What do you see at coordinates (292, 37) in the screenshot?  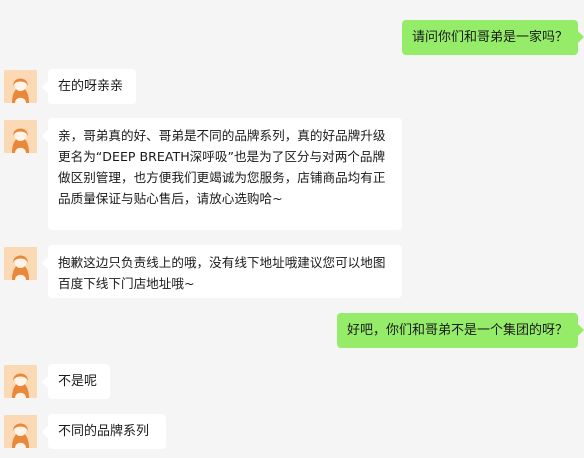 I see `message-row-outgoing: 请问你们和哥弟是一家吗？` at bounding box center [292, 37].